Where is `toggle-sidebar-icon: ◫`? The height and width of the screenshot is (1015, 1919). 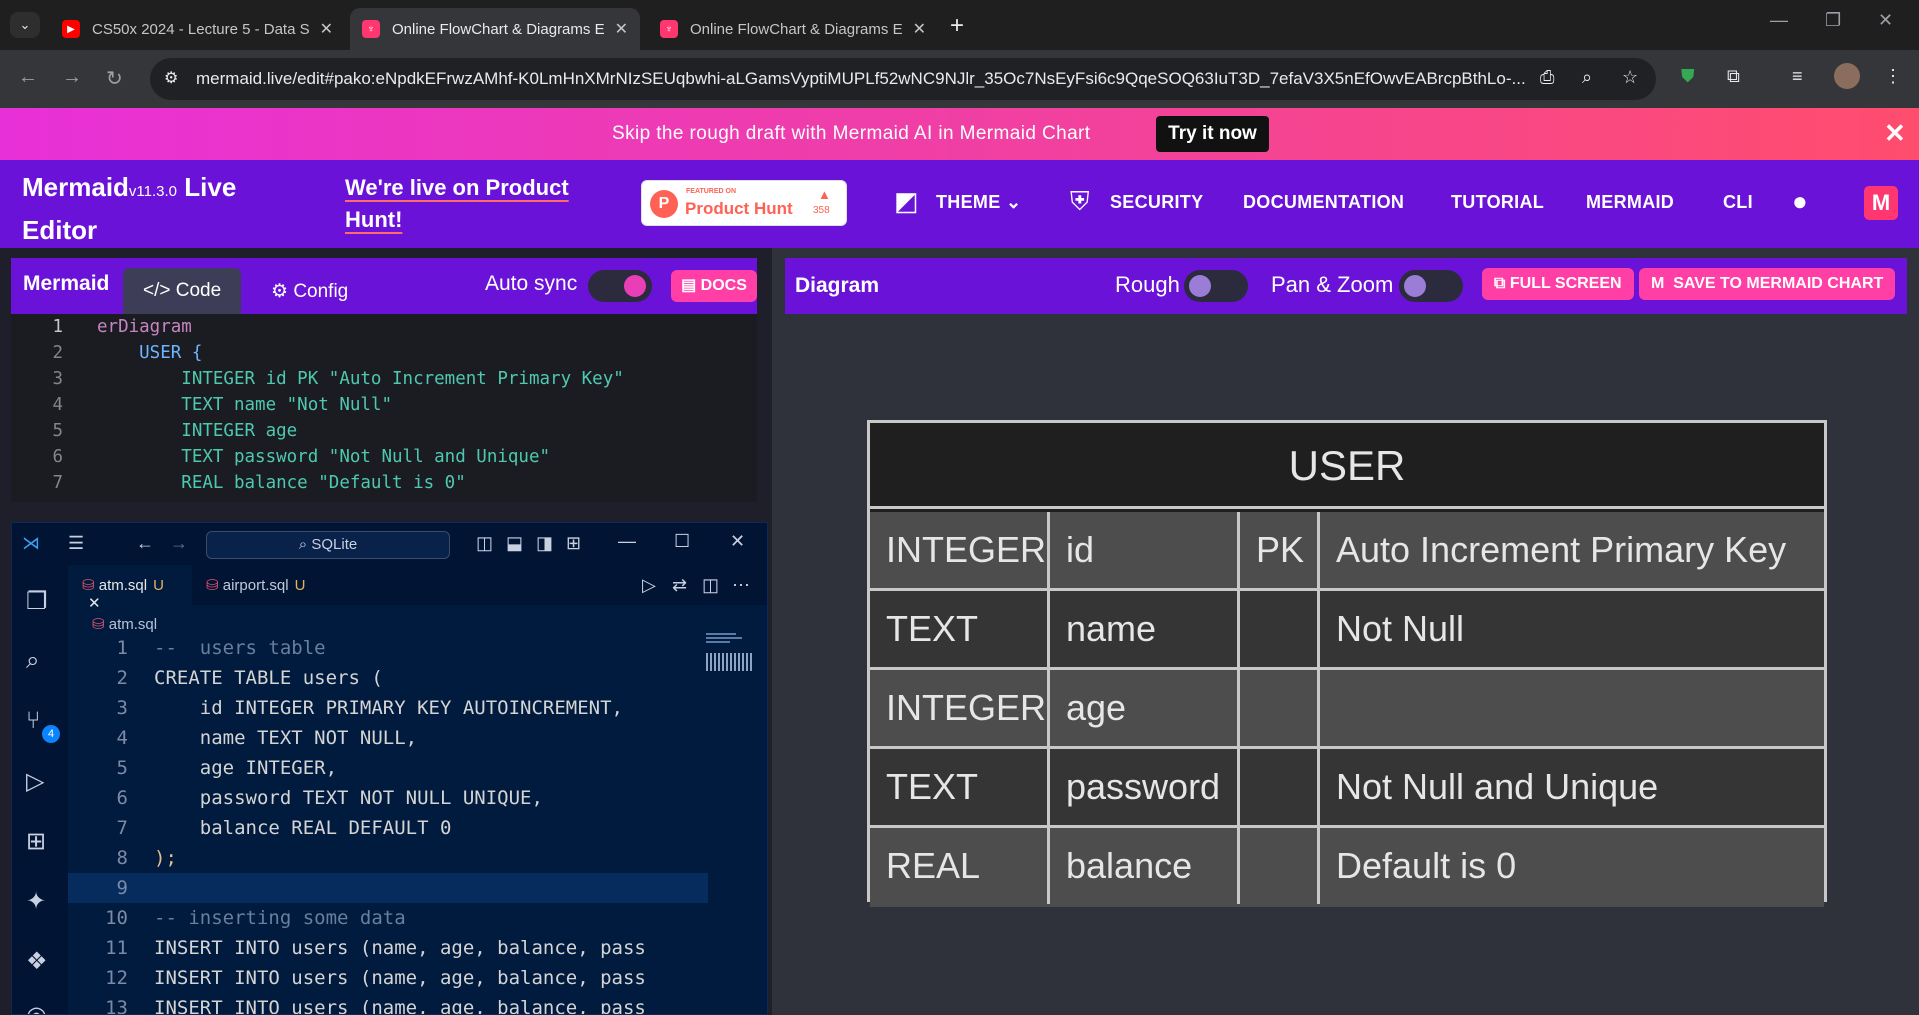 toggle-sidebar-icon: ◫ is located at coordinates (484, 543).